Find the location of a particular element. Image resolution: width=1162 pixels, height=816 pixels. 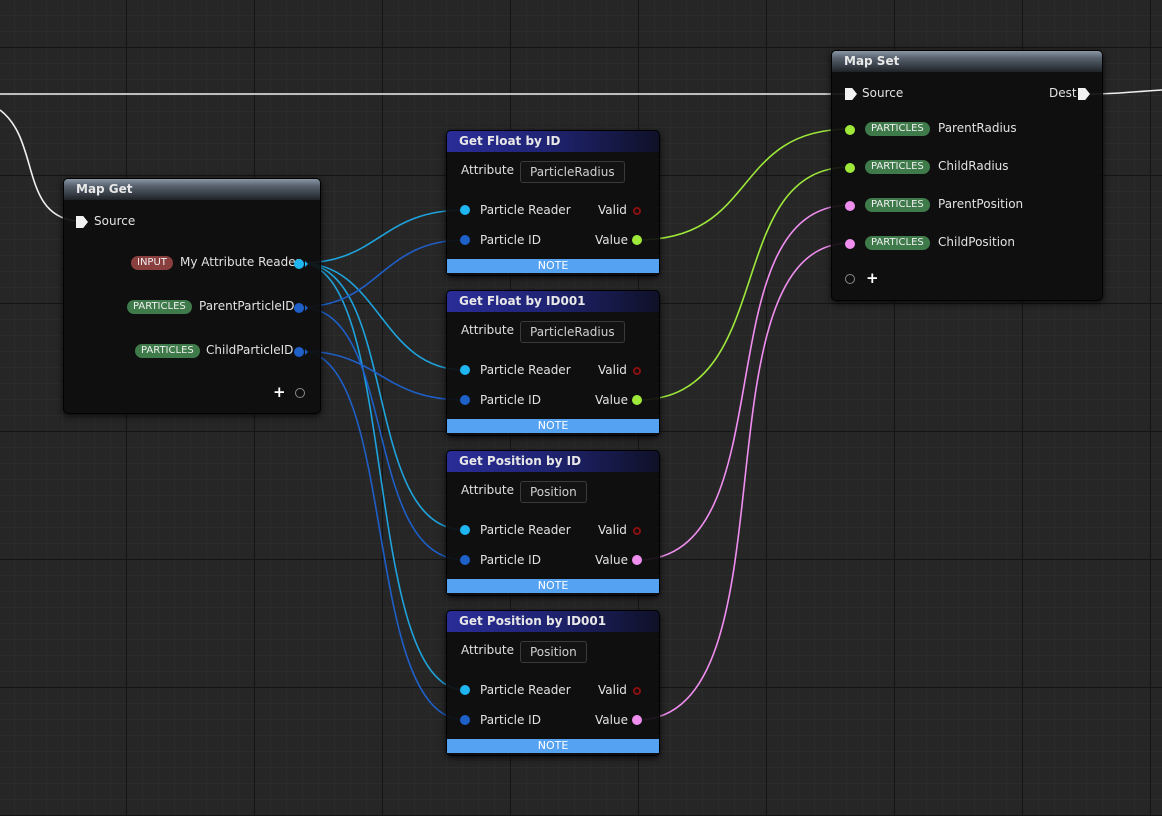

parent-particle-id-output-pin is located at coordinates (299, 308).